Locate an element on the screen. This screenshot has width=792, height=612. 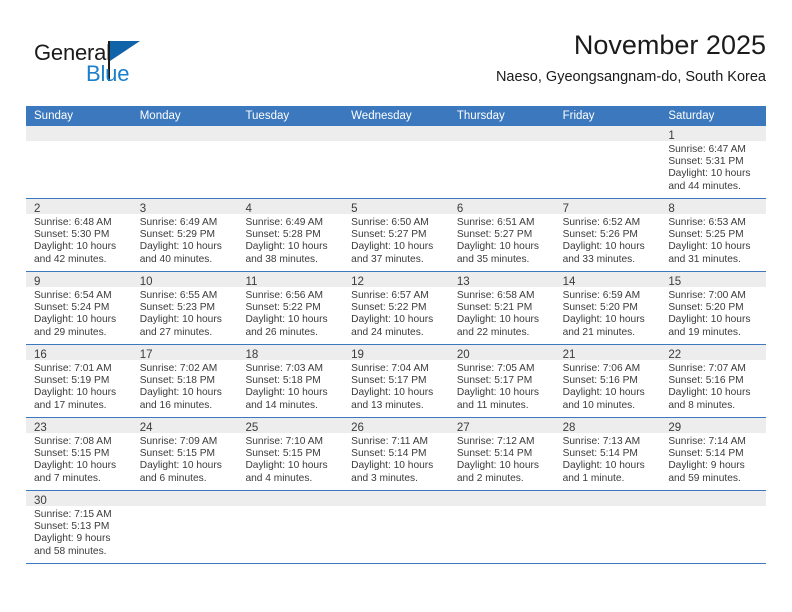
day-number: 12 is located at coordinates (357, 282).